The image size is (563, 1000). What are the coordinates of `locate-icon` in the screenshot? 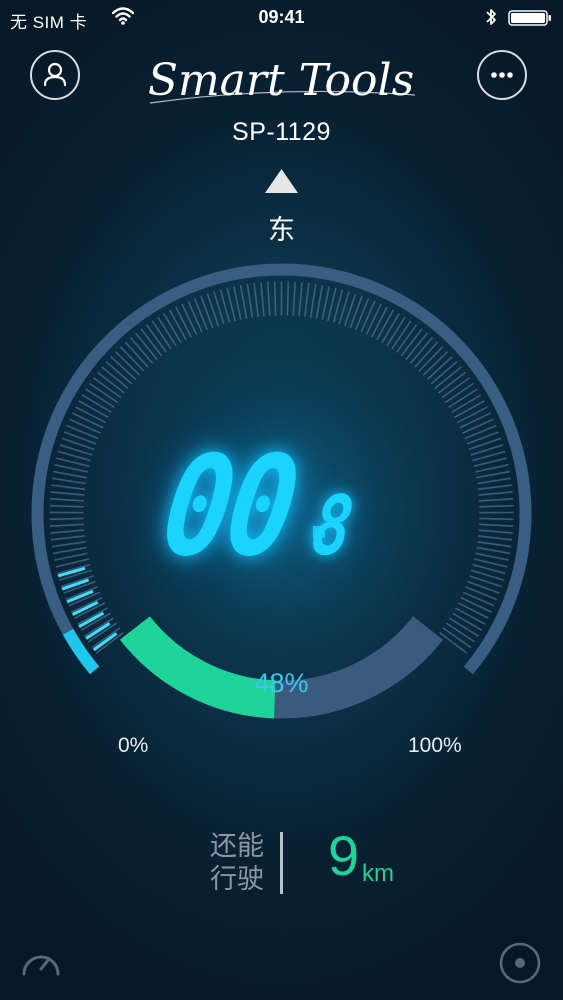 It's located at (520, 963).